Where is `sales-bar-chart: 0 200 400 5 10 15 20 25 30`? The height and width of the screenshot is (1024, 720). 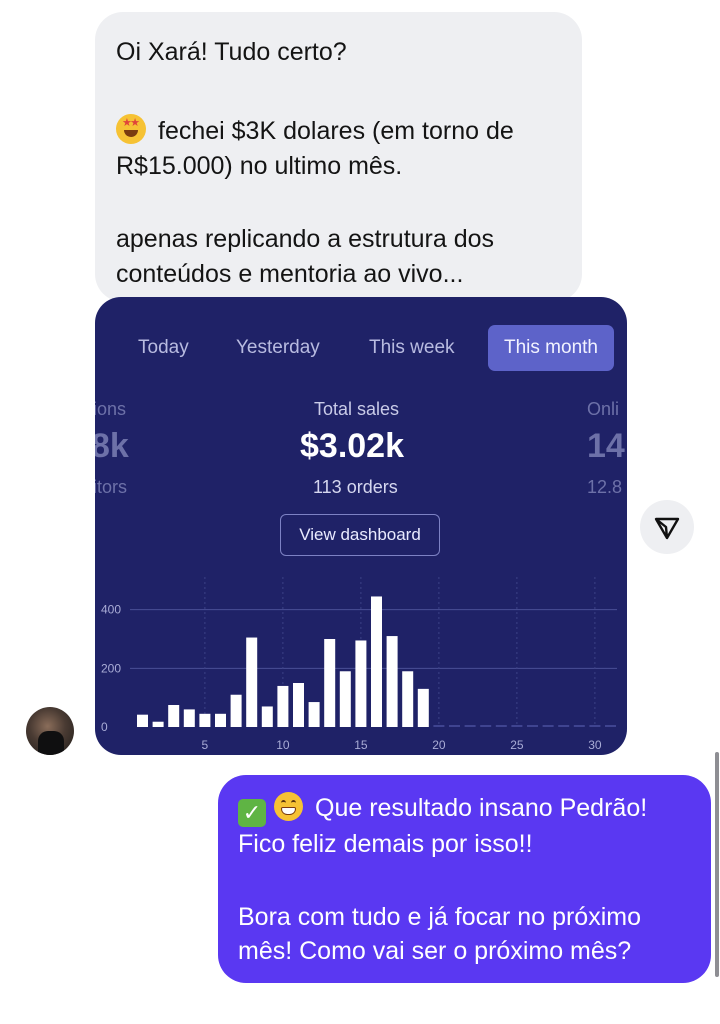 sales-bar-chart: 0 200 400 5 10 15 20 25 30 is located at coordinates (359, 664).